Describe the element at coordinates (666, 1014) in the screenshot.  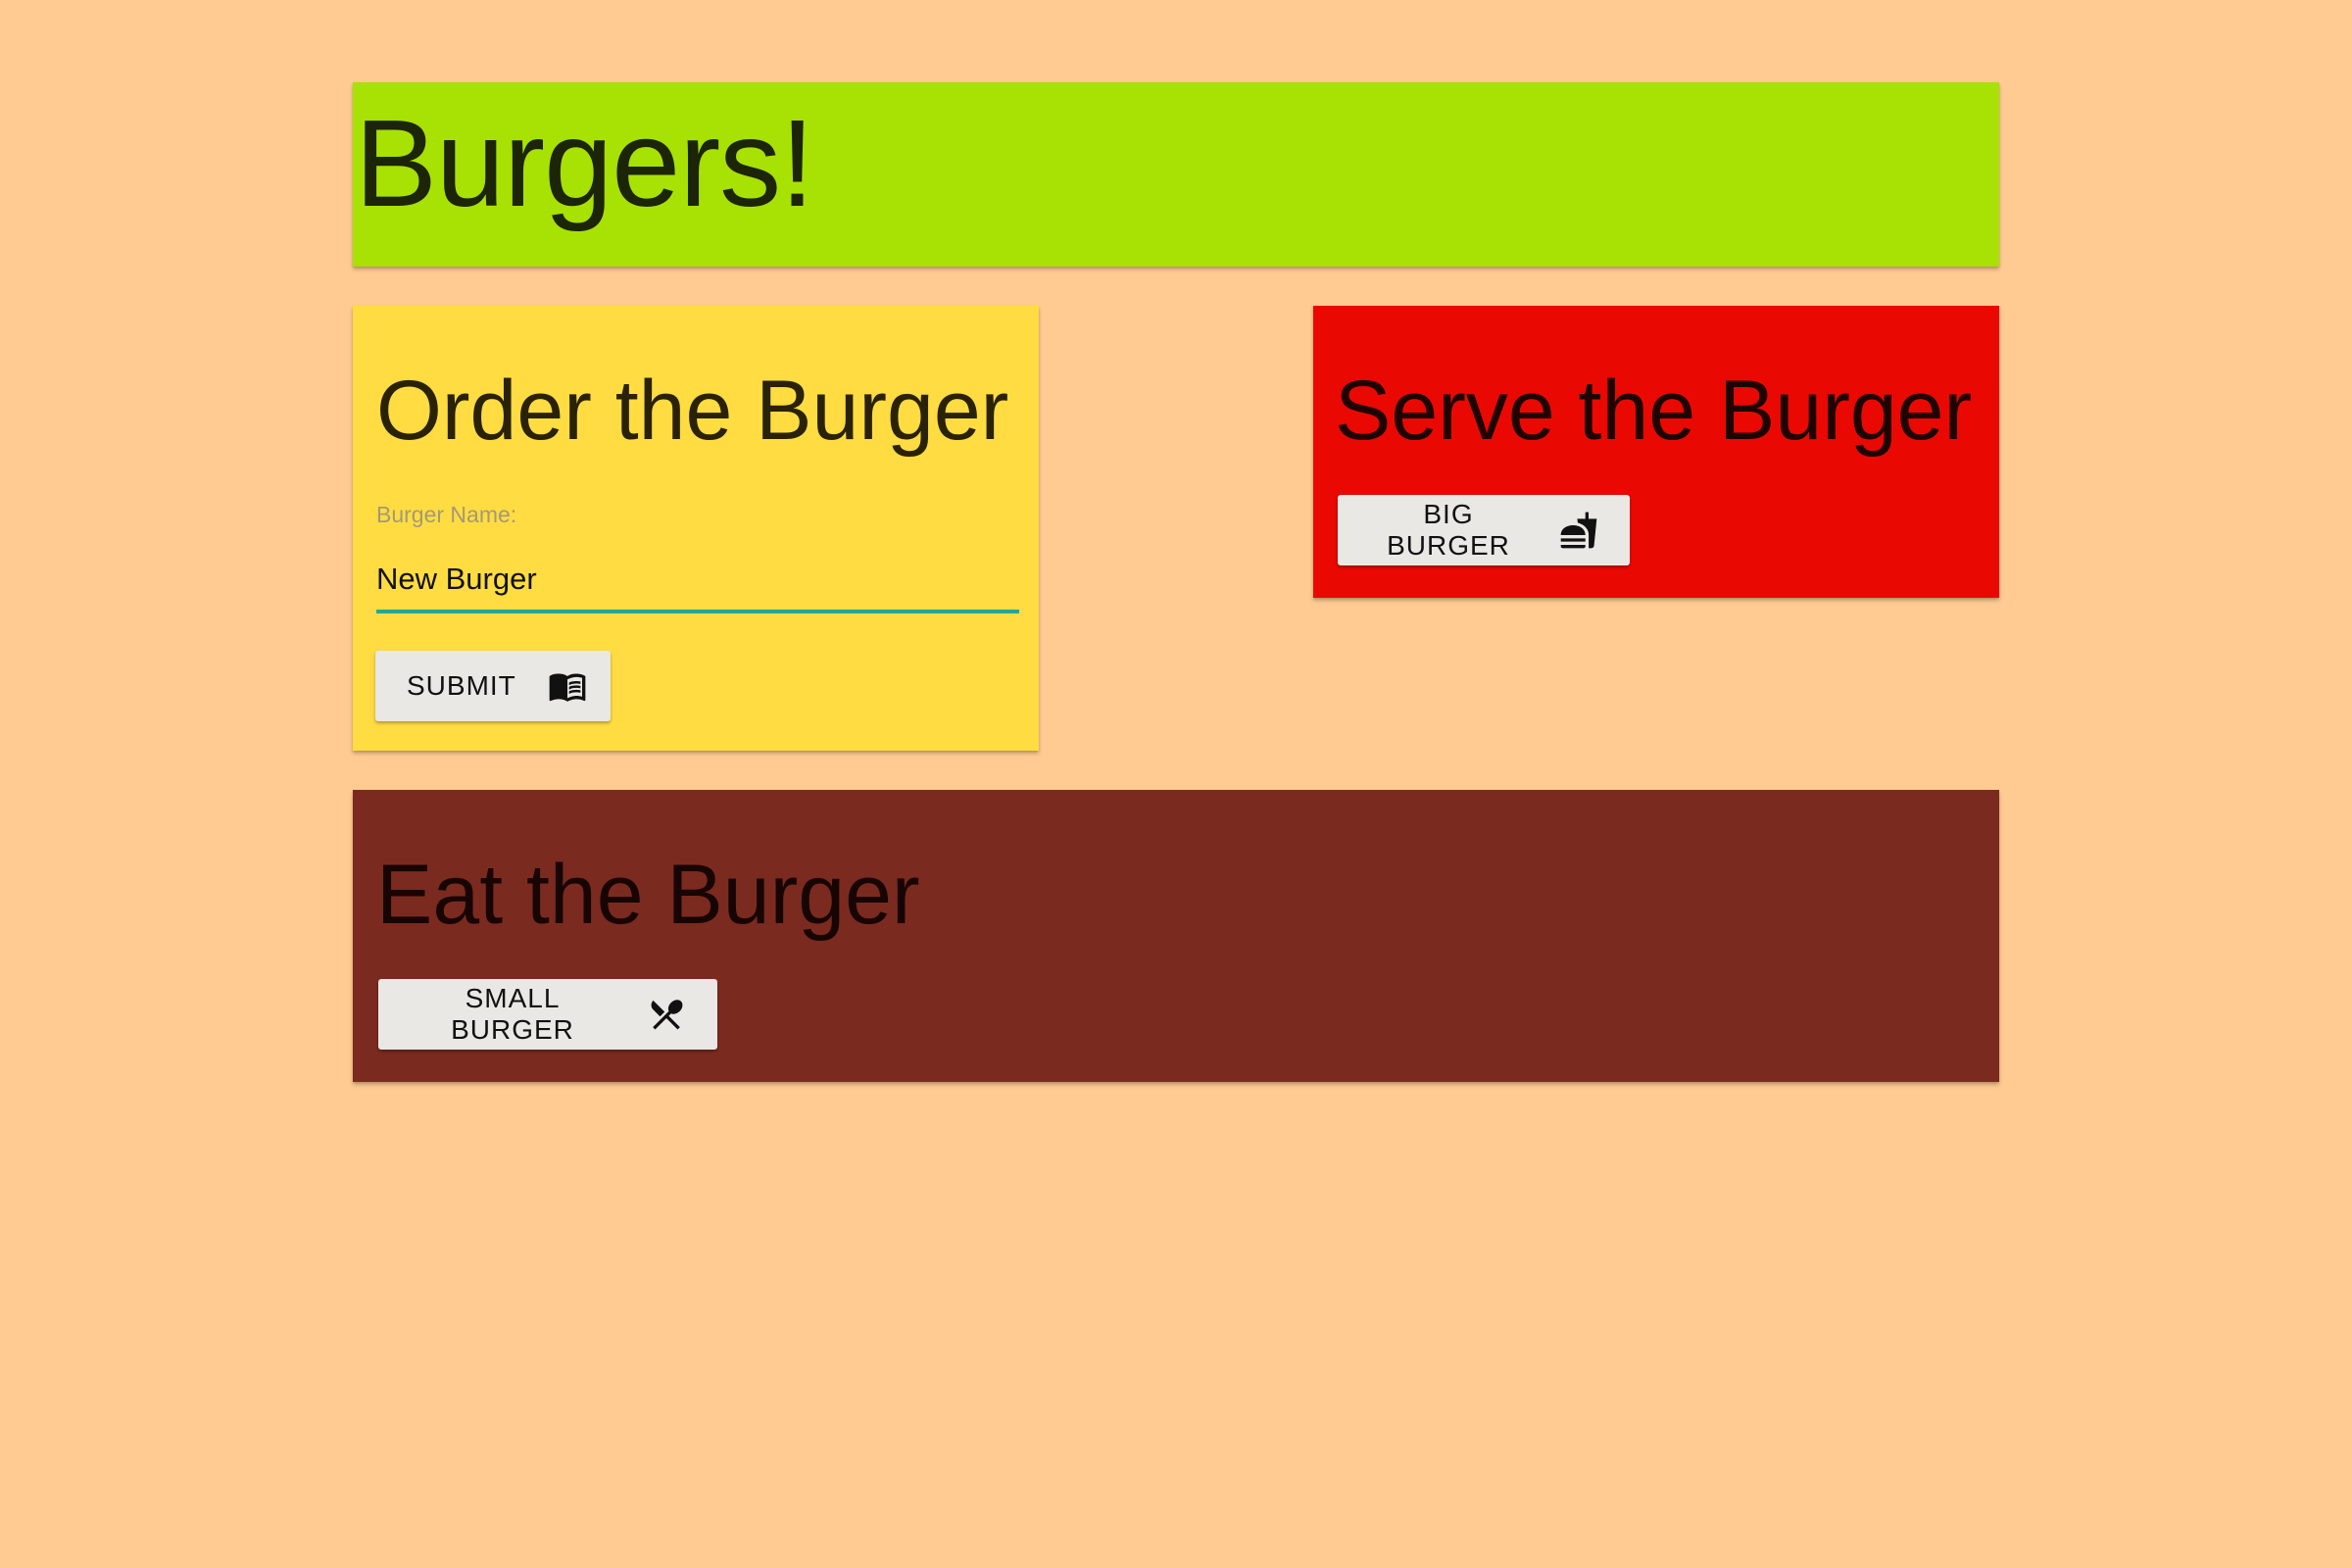
I see `utensils-icon` at that location.